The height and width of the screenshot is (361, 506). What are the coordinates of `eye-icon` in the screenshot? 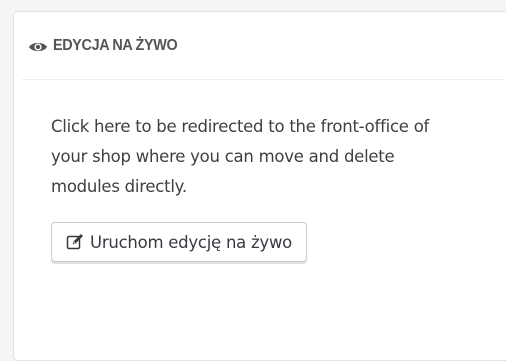 It's located at (38, 46).